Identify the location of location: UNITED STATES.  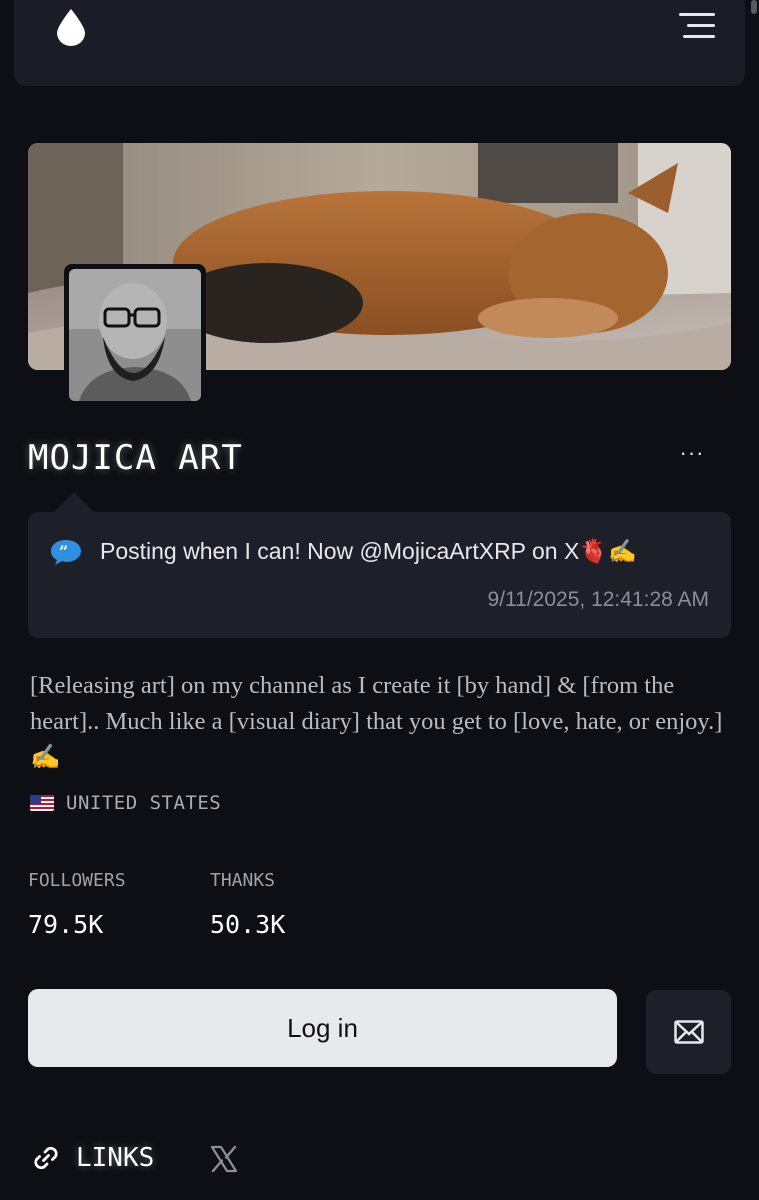
(125, 803).